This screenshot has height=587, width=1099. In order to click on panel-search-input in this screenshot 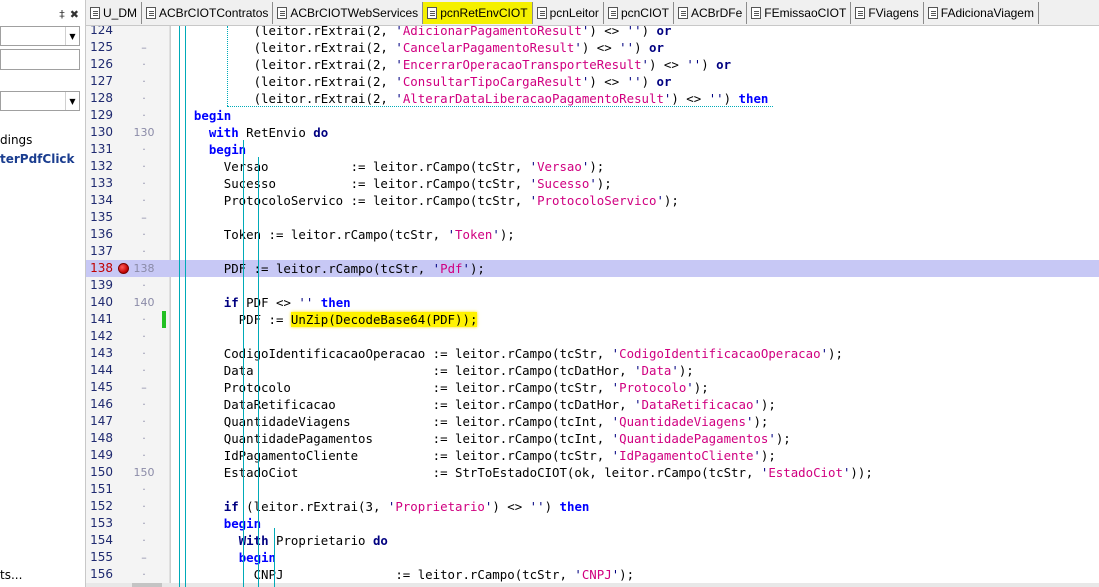, I will do `click(40, 59)`.